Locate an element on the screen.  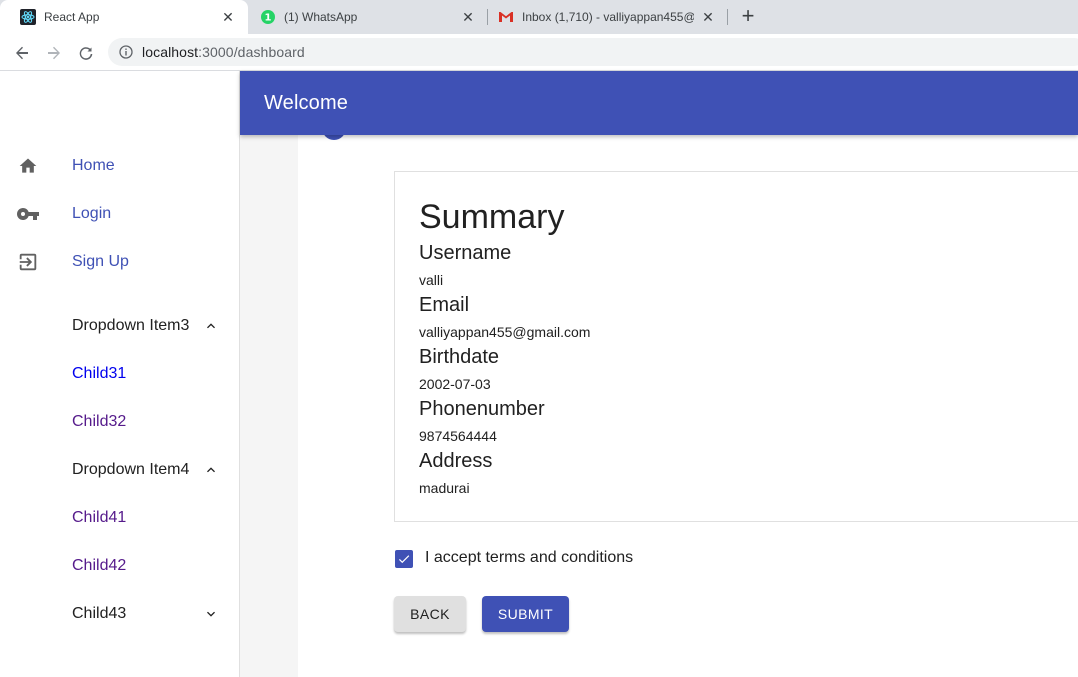
sidebar-item-login: Login is located at coordinates (119, 214).